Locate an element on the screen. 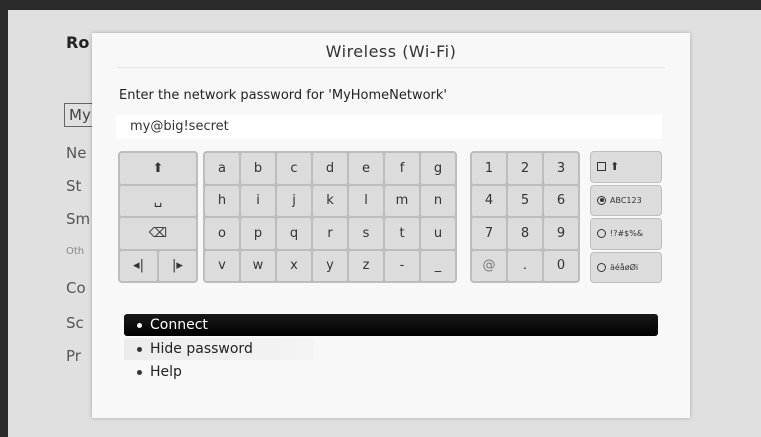 The height and width of the screenshot is (437, 761). checkbox-icon is located at coordinates (601, 167).